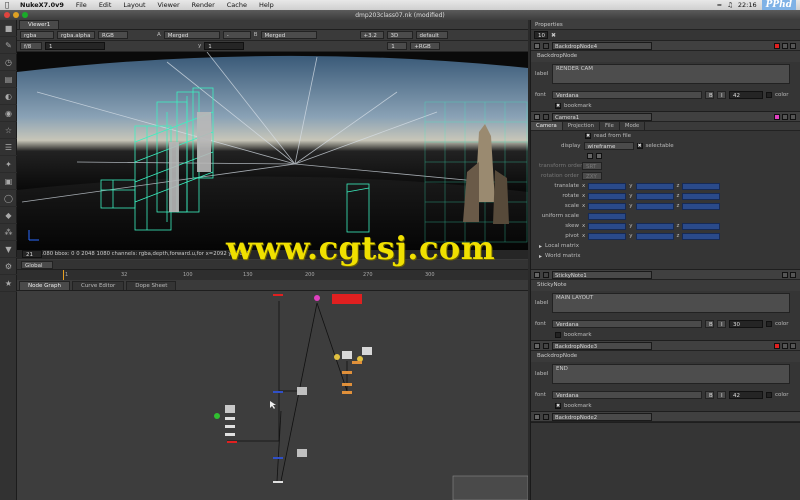 The image size is (800, 500). I want to click on zoom-window-icon, so click(25, 15).